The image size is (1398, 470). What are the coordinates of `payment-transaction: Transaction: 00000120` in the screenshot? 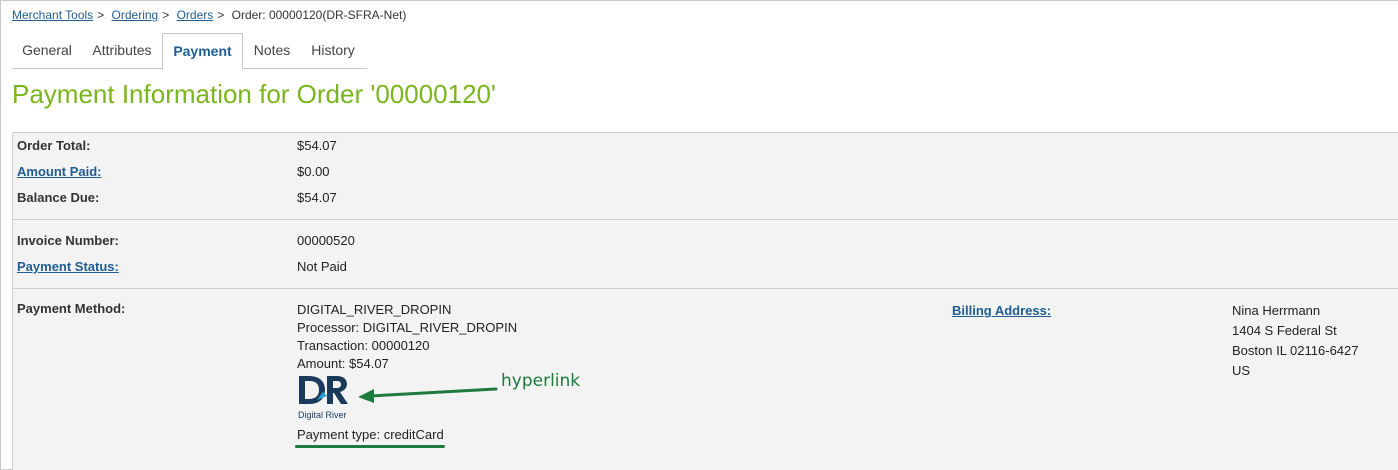 It's located at (363, 345).